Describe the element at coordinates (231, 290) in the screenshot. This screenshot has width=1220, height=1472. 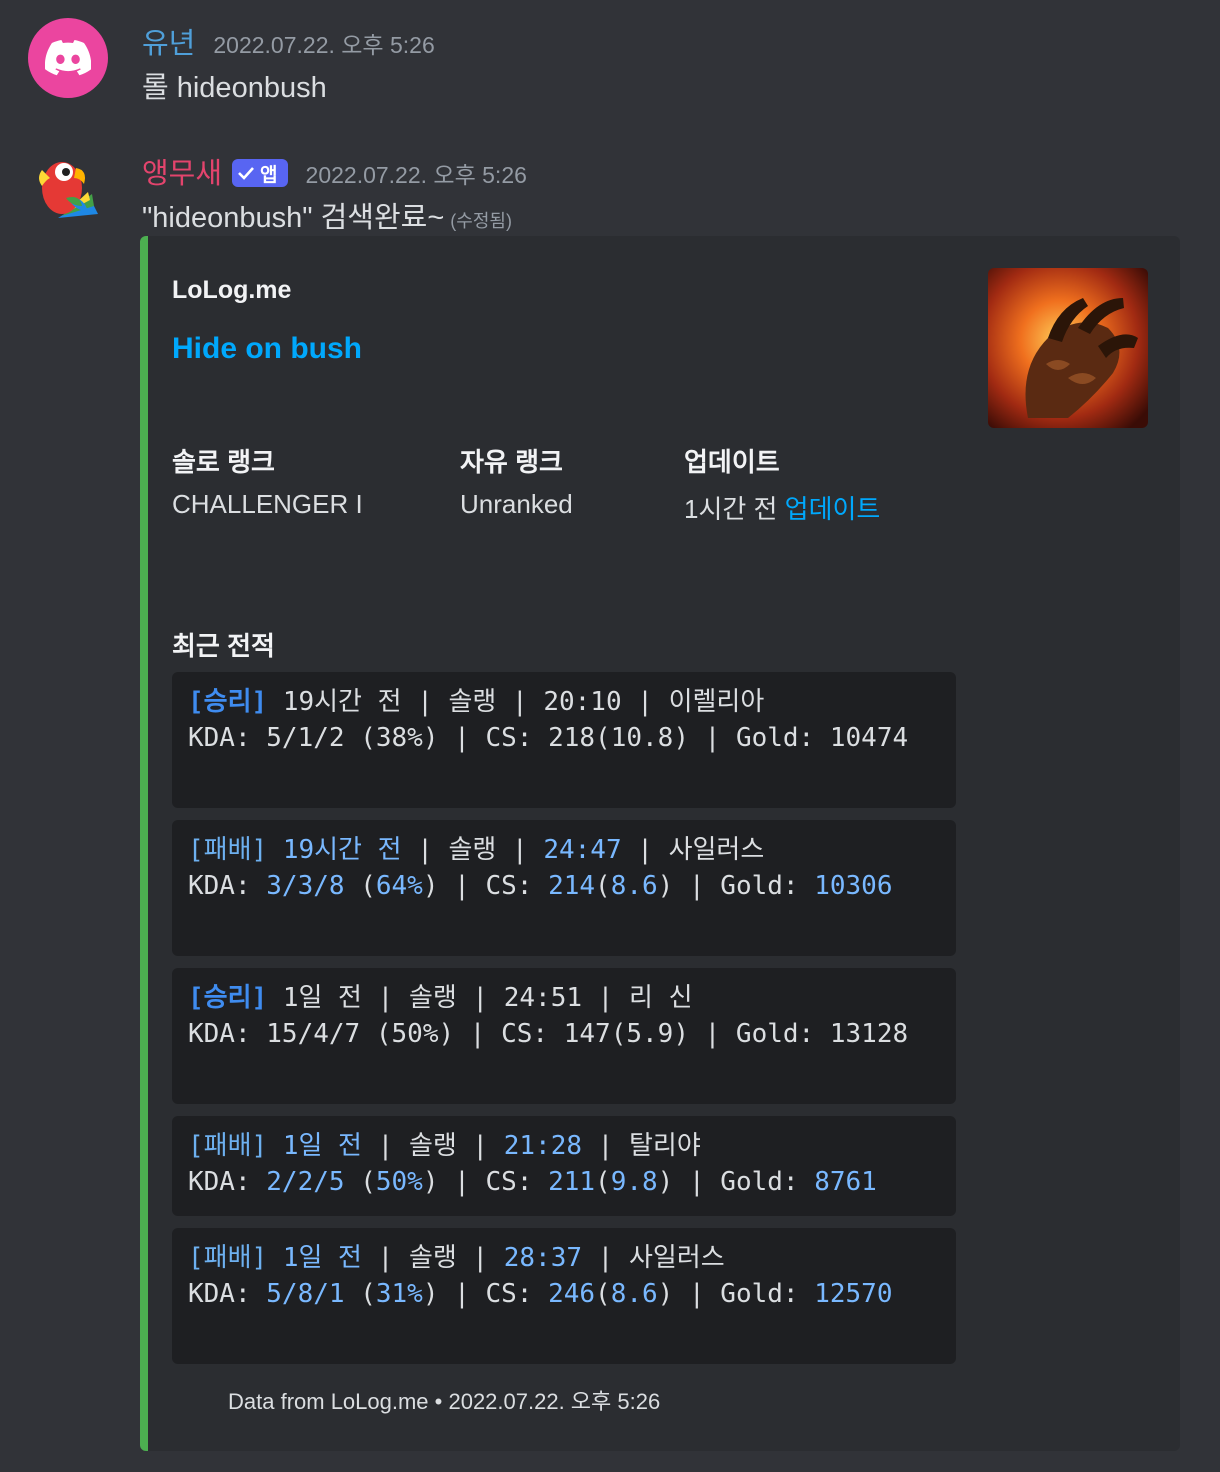
I see `embed-provider: LoLog.me` at that location.